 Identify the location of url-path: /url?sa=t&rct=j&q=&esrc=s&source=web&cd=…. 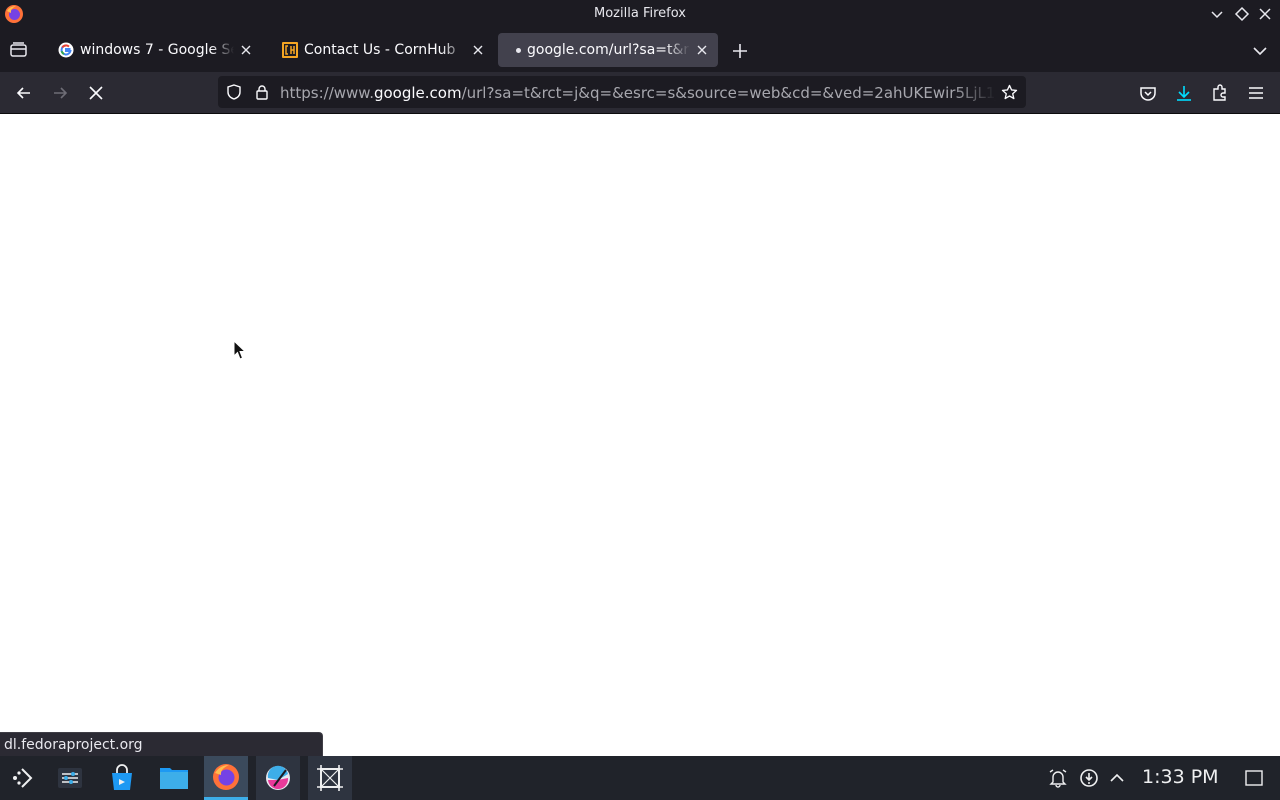
(728, 93).